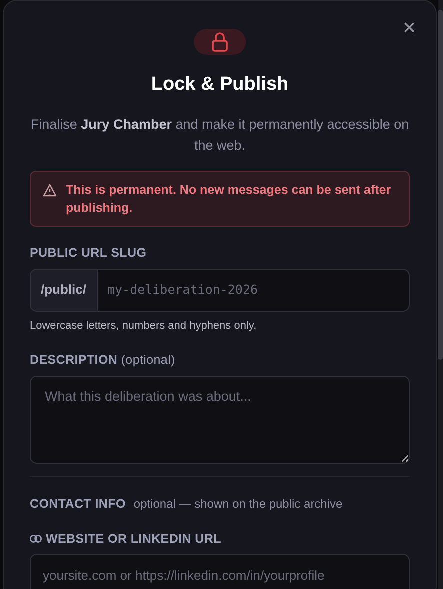  I want to click on warning-text: This is permanent. No new messages can be sent after publishing., so click(229, 199).